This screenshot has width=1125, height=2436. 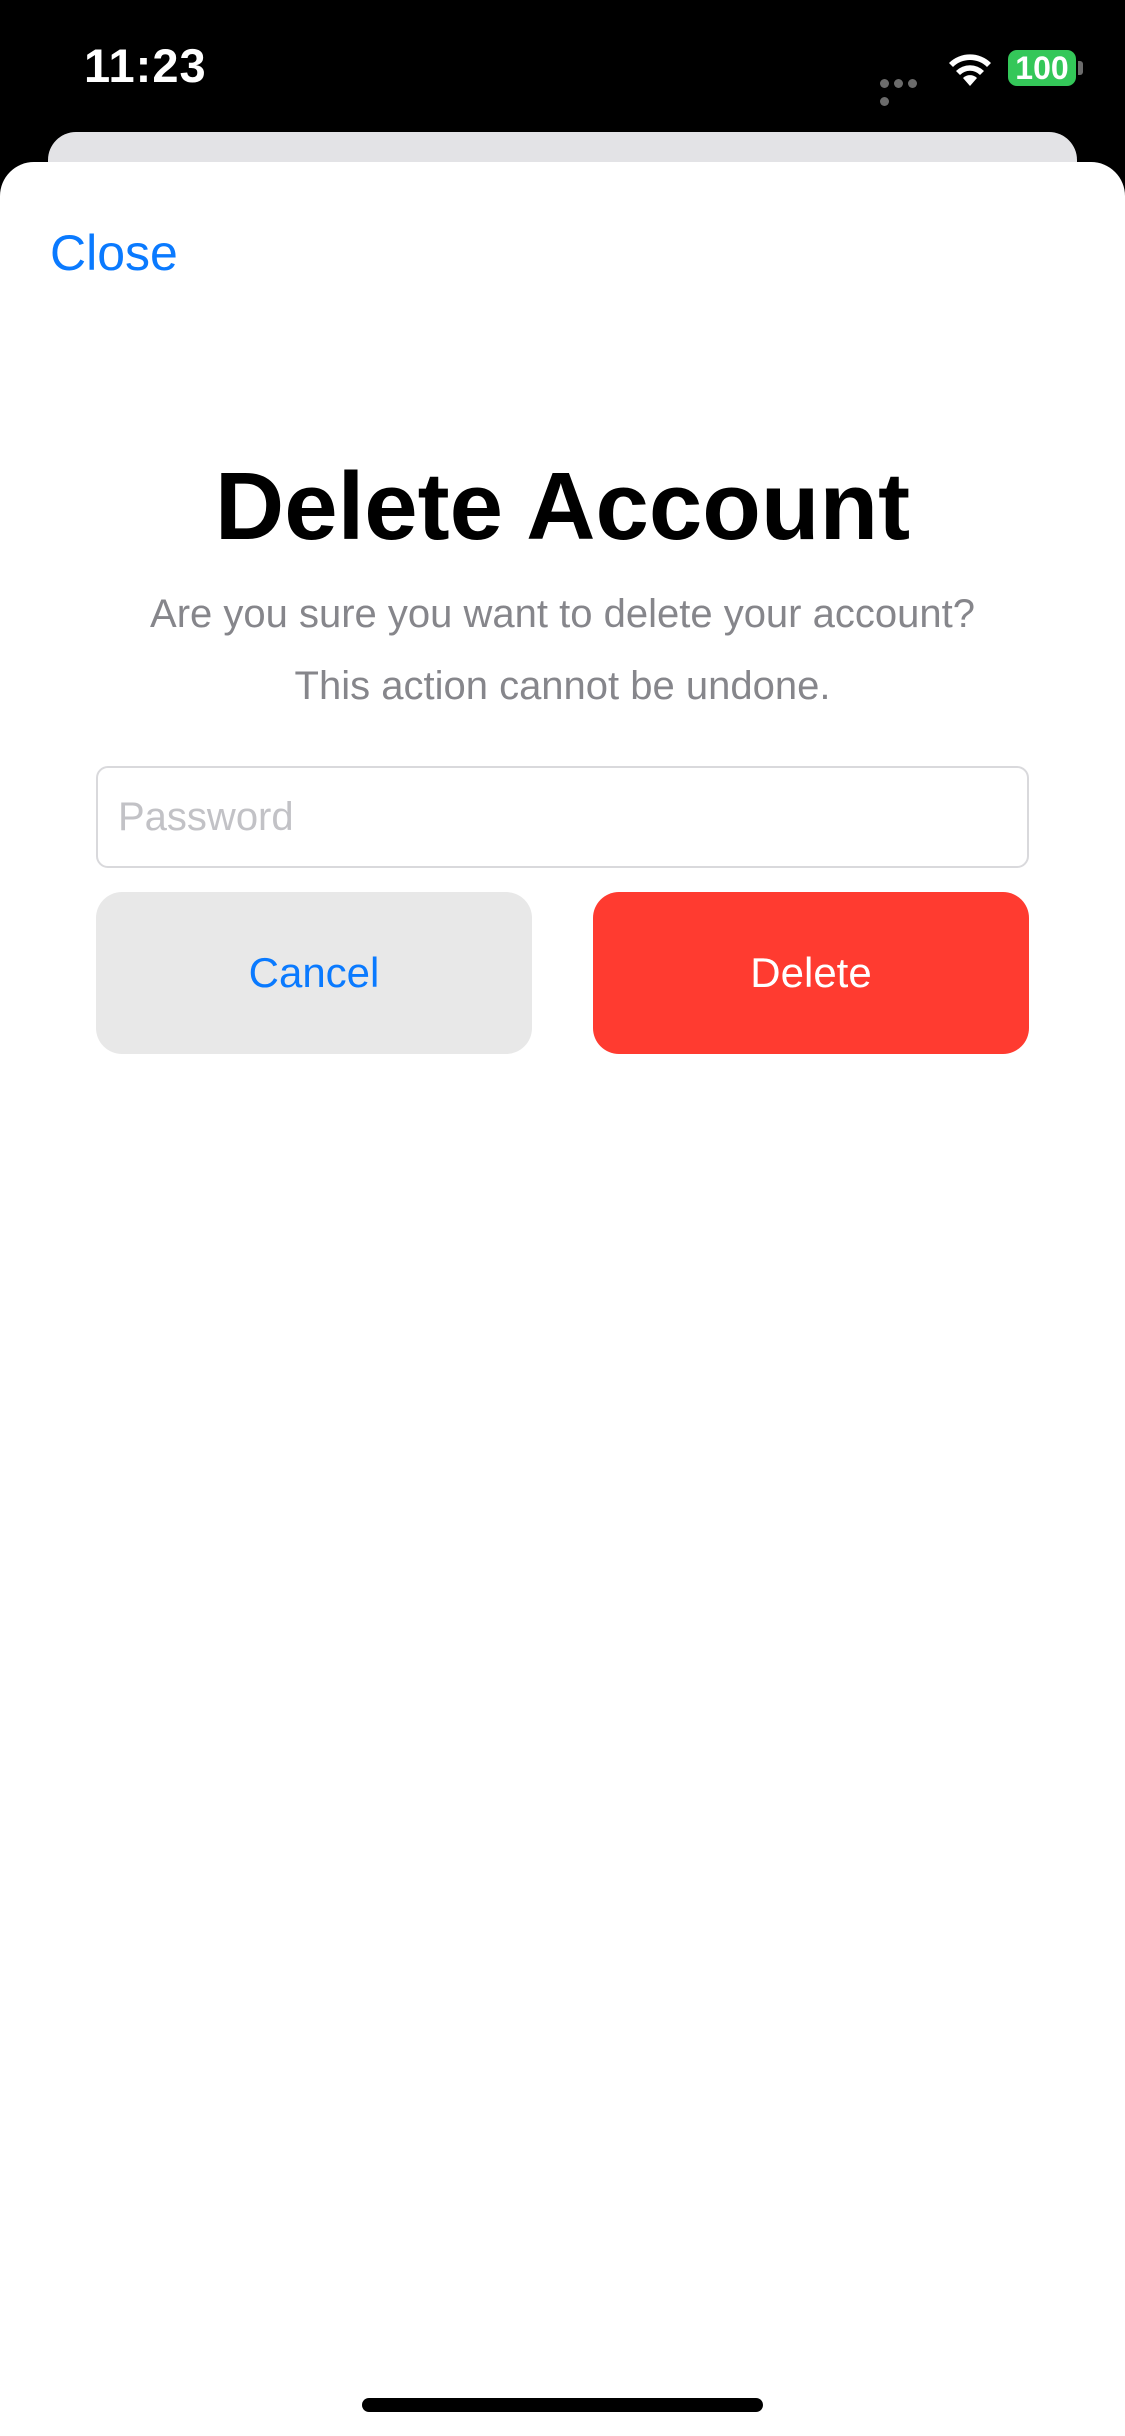 I want to click on battery-icon: 100, so click(x=1042, y=68).